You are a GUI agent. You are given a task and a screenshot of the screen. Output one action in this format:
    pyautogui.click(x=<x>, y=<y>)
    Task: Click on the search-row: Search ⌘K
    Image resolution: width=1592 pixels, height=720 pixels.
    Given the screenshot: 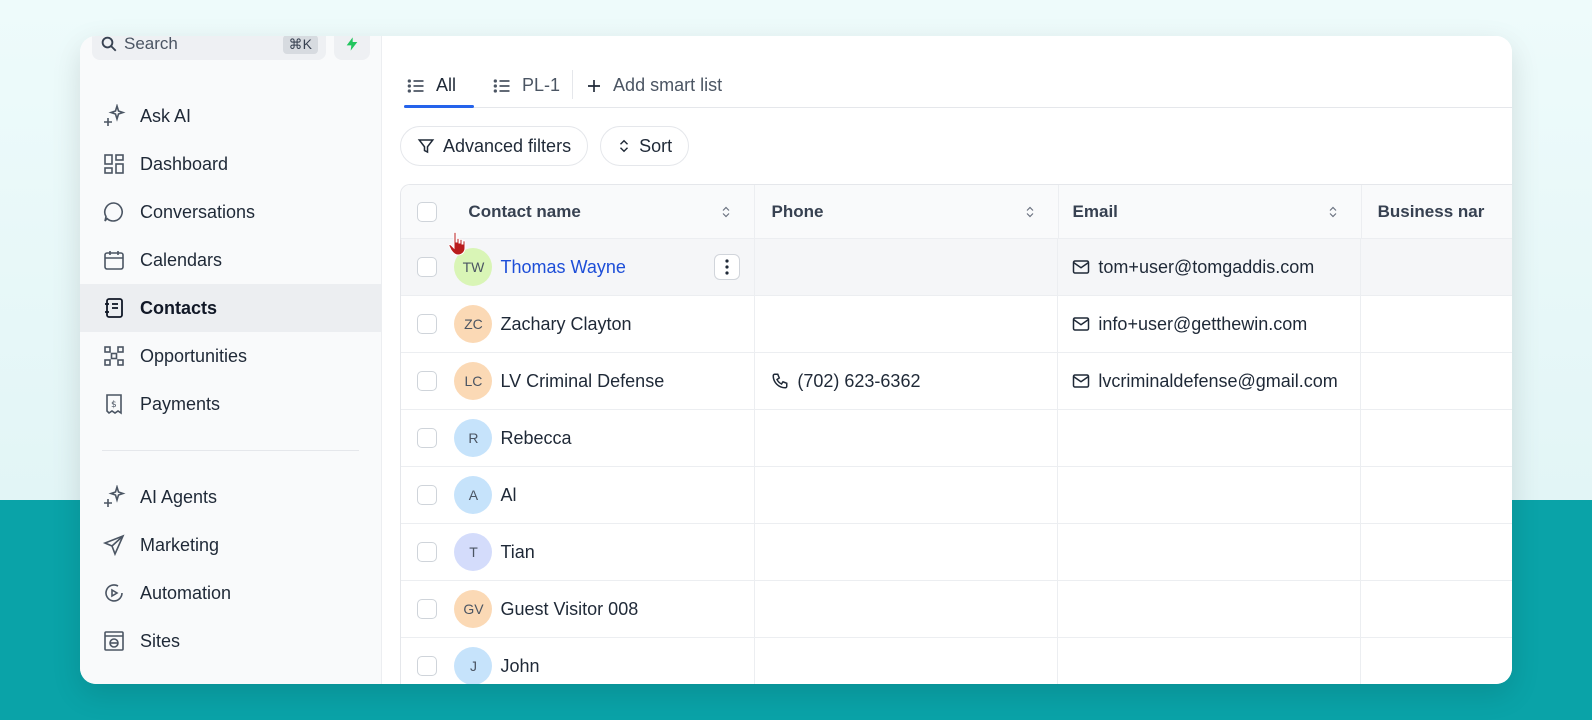 What is the action you would take?
    pyautogui.click(x=231, y=48)
    